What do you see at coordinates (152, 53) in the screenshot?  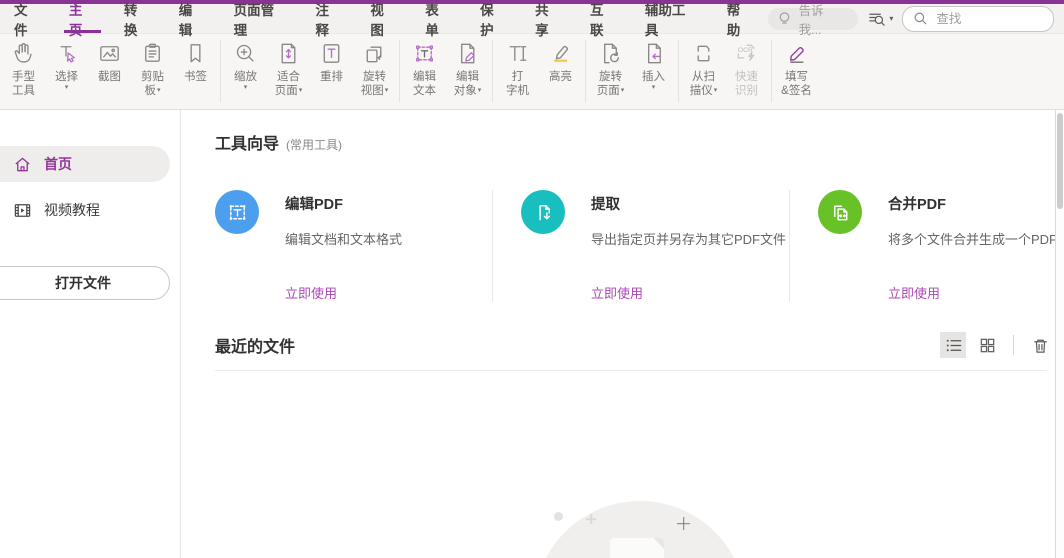 I see `clipboard-icon` at bounding box center [152, 53].